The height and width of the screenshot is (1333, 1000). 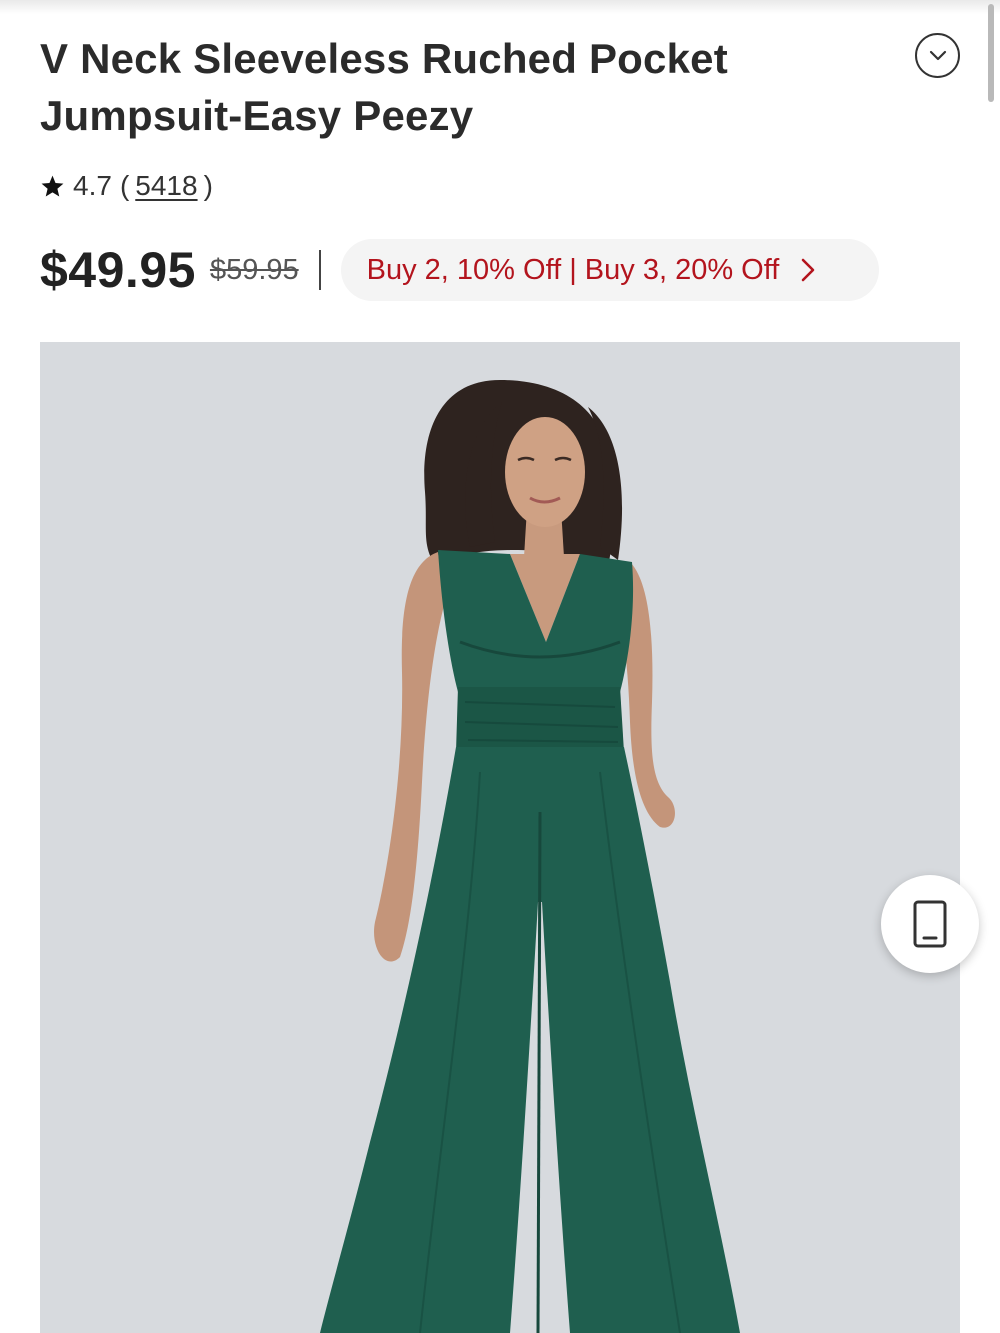 I want to click on star-icon, so click(x=52, y=185).